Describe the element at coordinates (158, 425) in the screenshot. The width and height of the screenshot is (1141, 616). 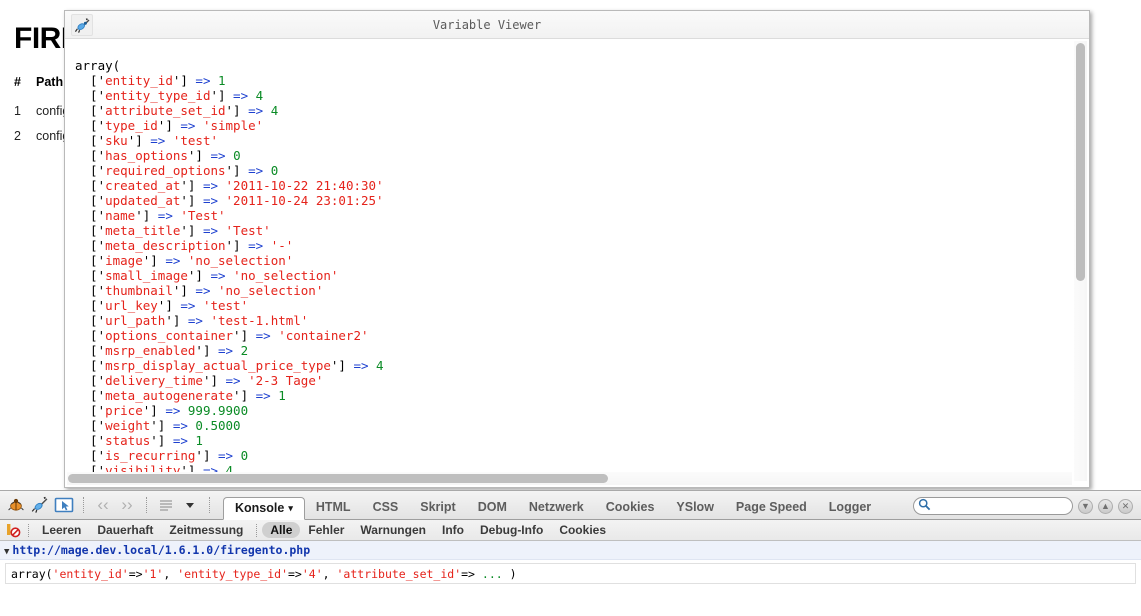
I see `code-line: ['weight'] => 0.5000` at that location.